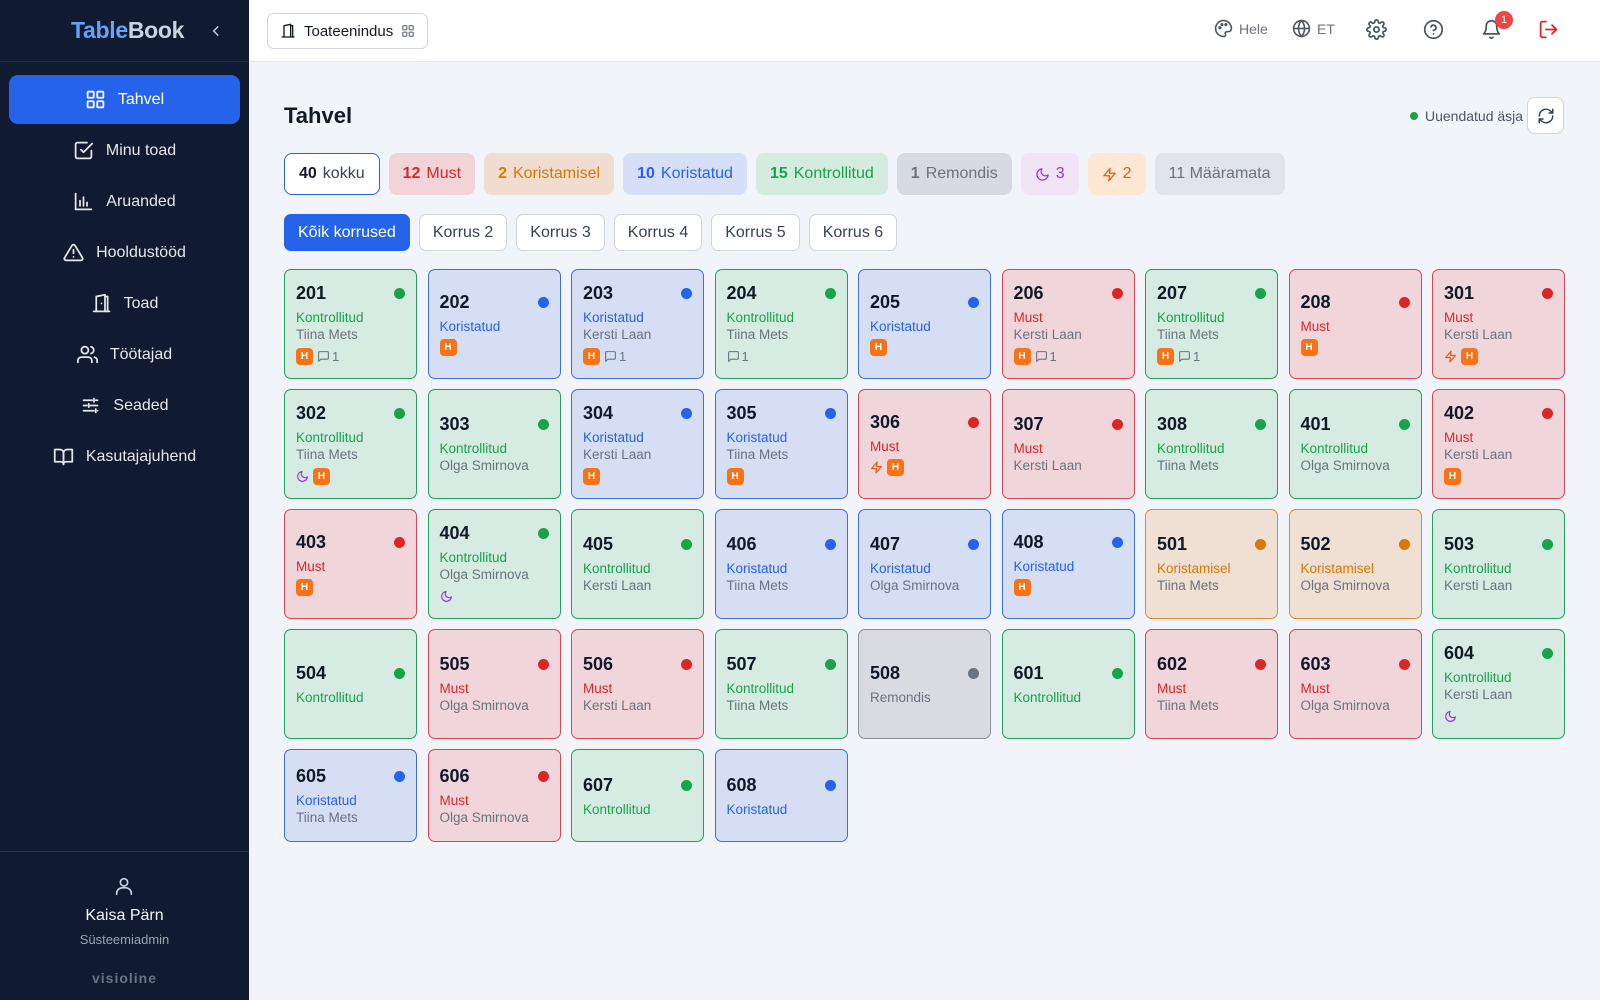  I want to click on room-card: 601 Kontrollitud, so click(1068, 684).